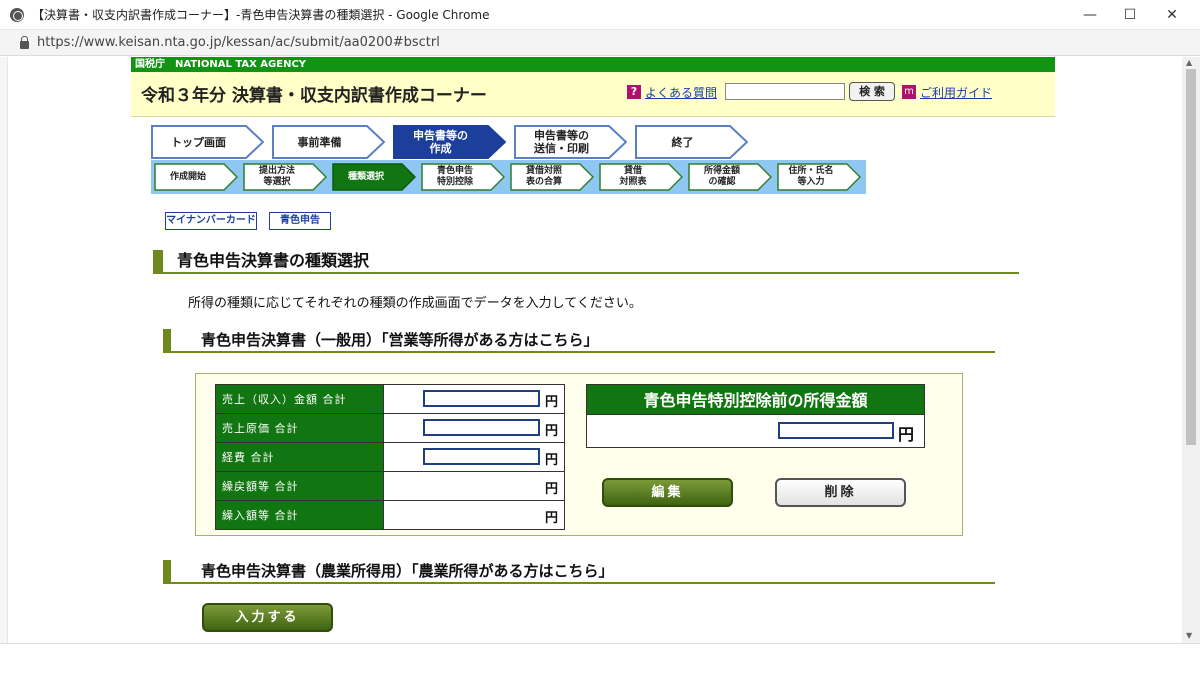 This screenshot has width=1200, height=675. What do you see at coordinates (211, 221) in the screenshot?
I see `mynumber-card-tag: マイナンバーカード` at bounding box center [211, 221].